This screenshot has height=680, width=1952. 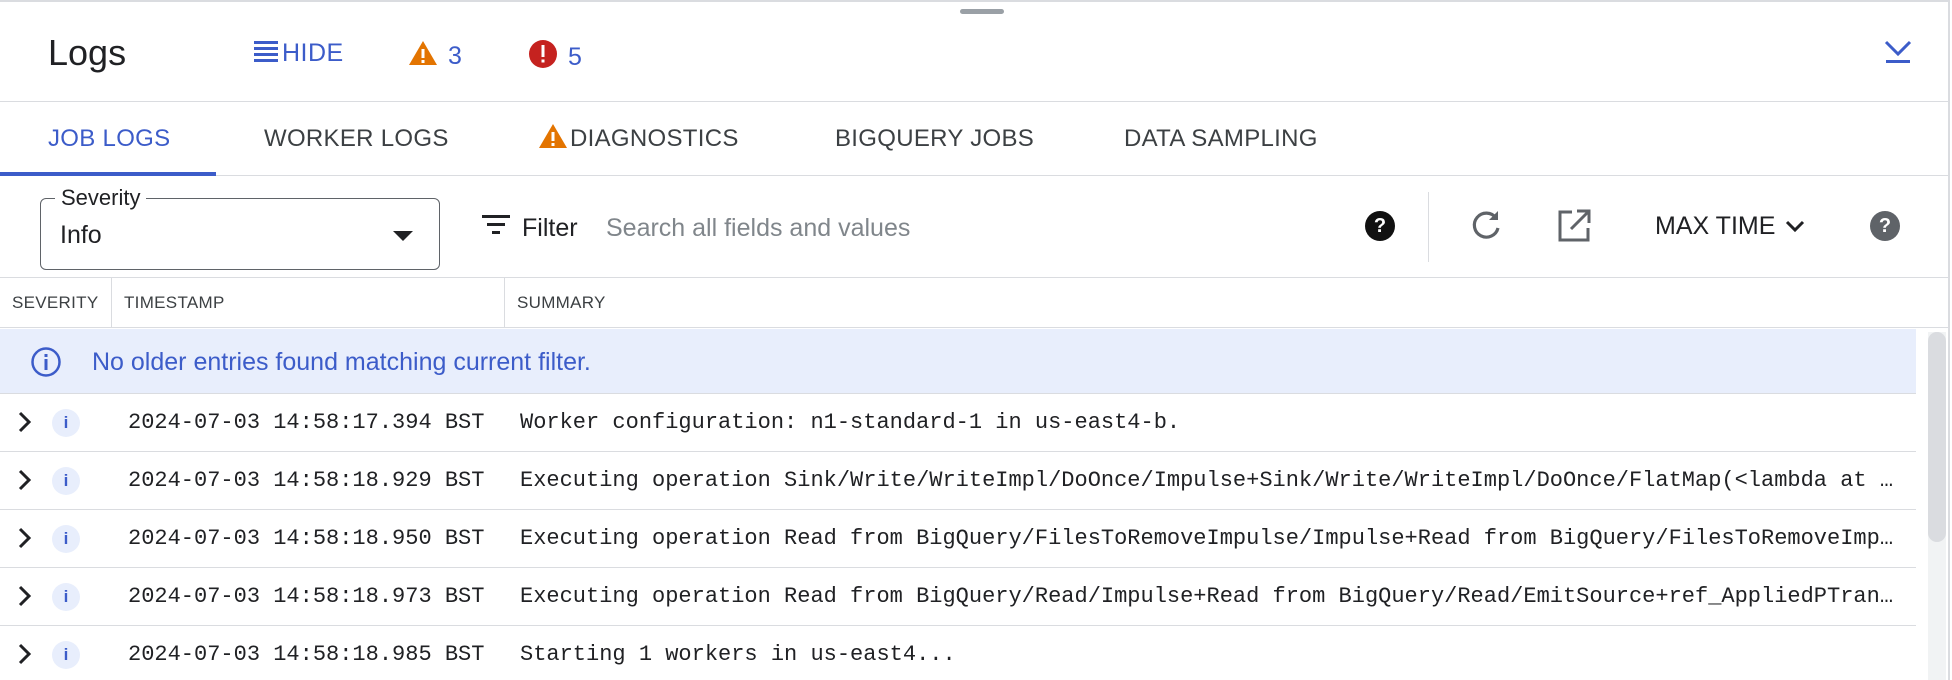 I want to click on severity-select: Severity Info, so click(x=240, y=227).